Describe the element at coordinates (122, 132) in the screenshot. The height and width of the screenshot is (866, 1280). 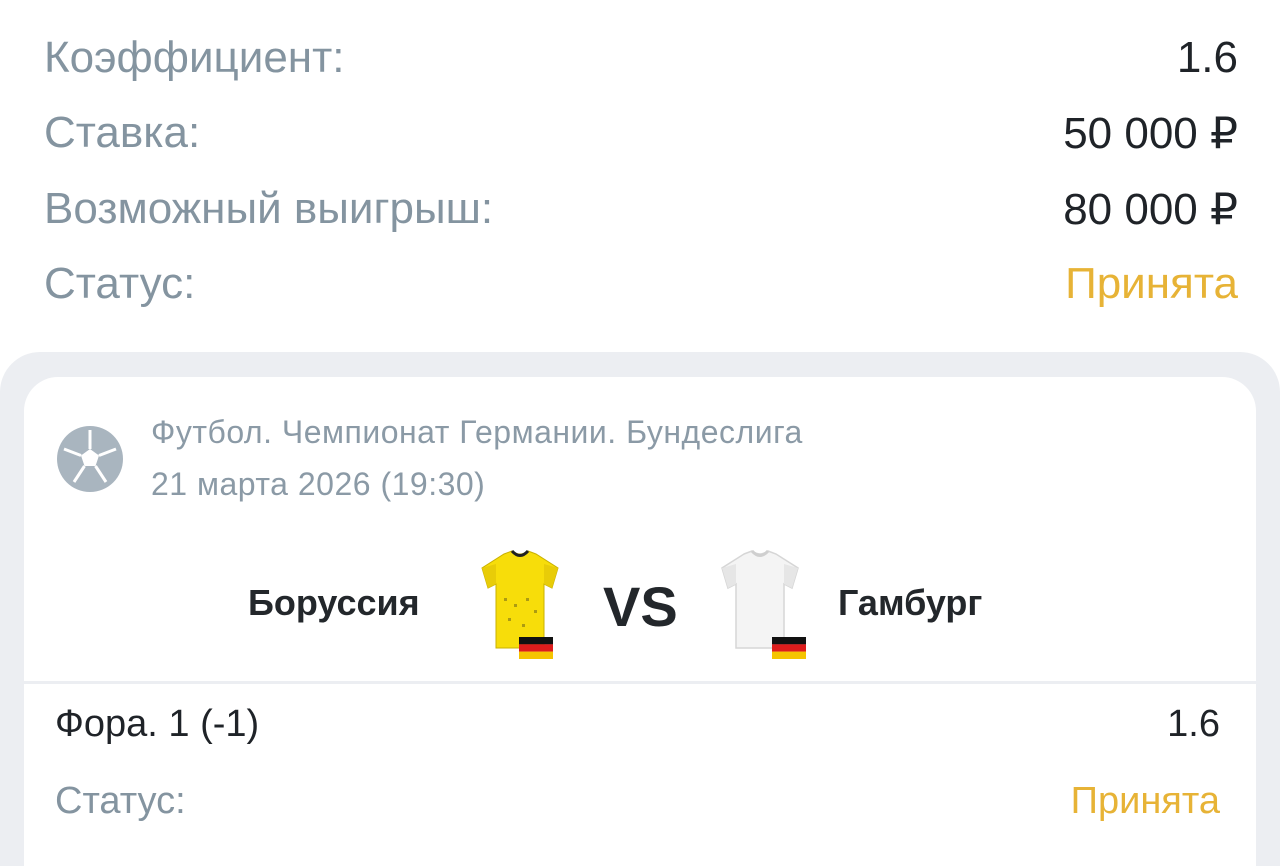
I see `stake-label: Ставка:` at that location.